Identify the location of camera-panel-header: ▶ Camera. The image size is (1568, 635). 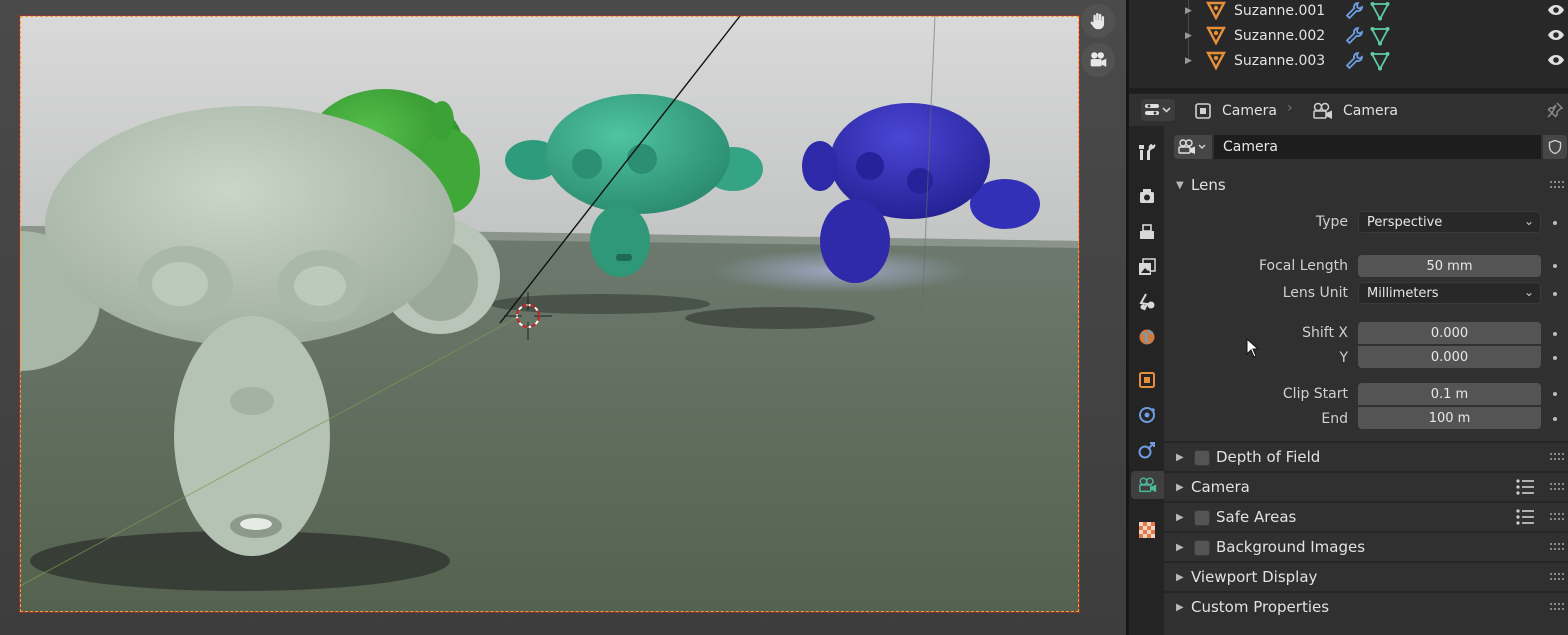
(1366, 487).